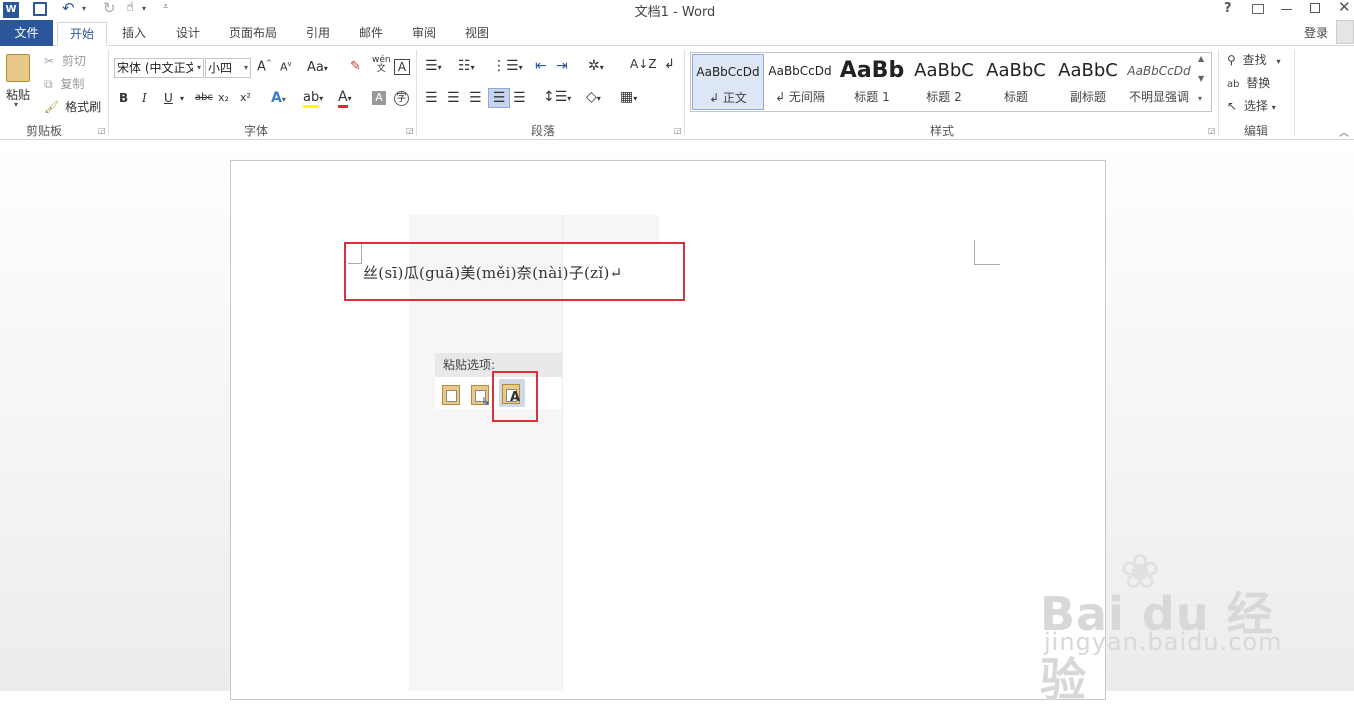 The image size is (1354, 710). What do you see at coordinates (1201, 58) in the screenshot?
I see `styles-scroll-up-icon: ▲` at bounding box center [1201, 58].